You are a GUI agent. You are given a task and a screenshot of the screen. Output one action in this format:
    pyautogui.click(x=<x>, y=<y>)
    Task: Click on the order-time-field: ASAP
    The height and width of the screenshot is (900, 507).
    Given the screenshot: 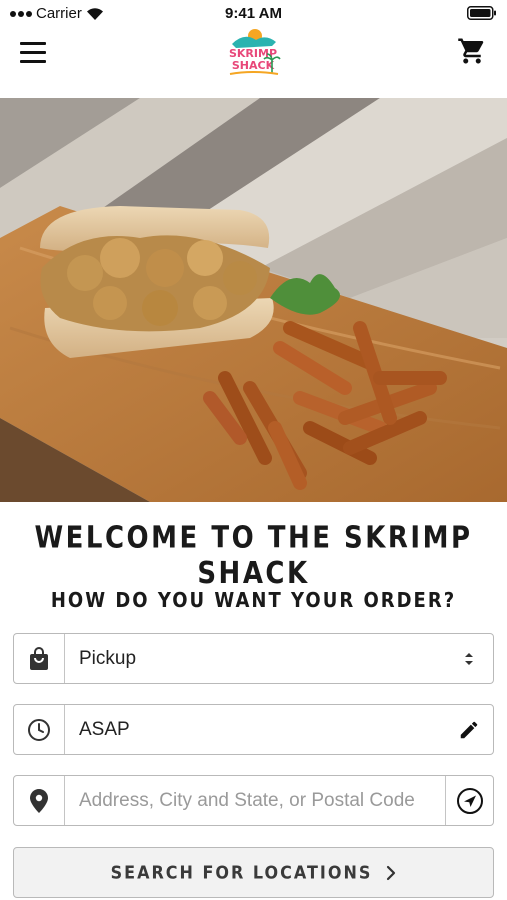 What is the action you would take?
    pyautogui.click(x=253, y=729)
    